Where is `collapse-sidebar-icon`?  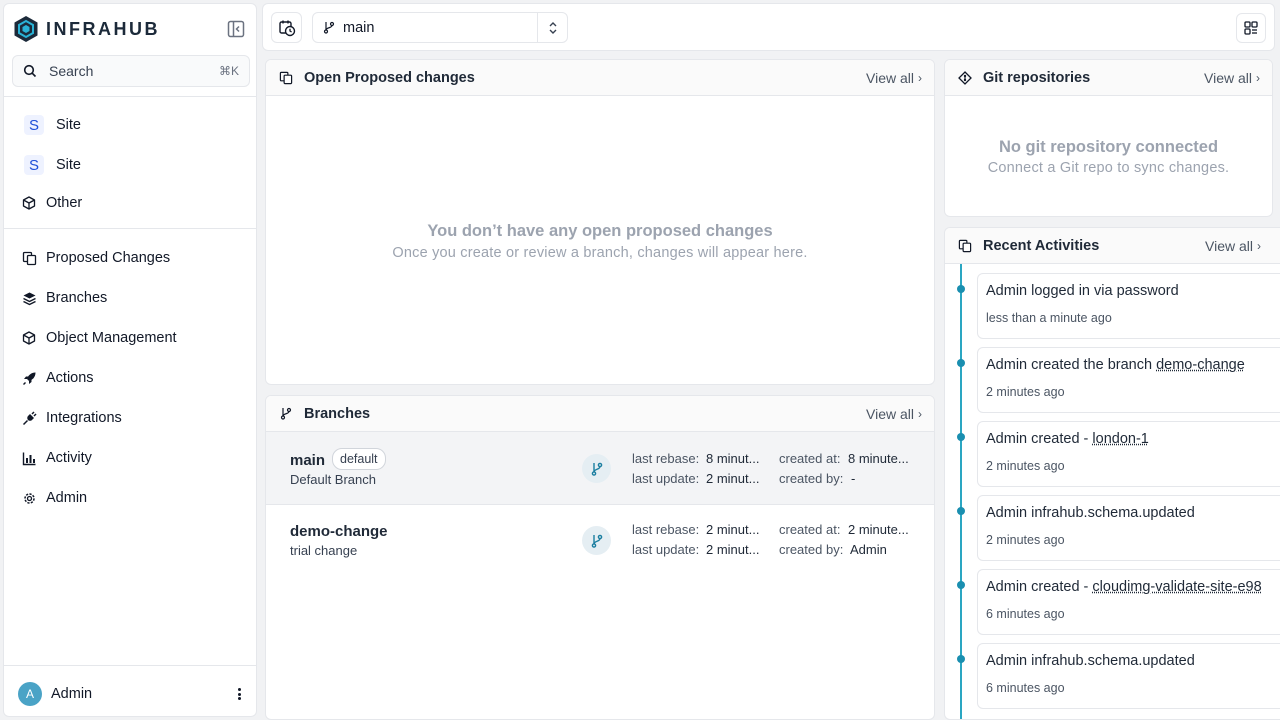 collapse-sidebar-icon is located at coordinates (236, 29).